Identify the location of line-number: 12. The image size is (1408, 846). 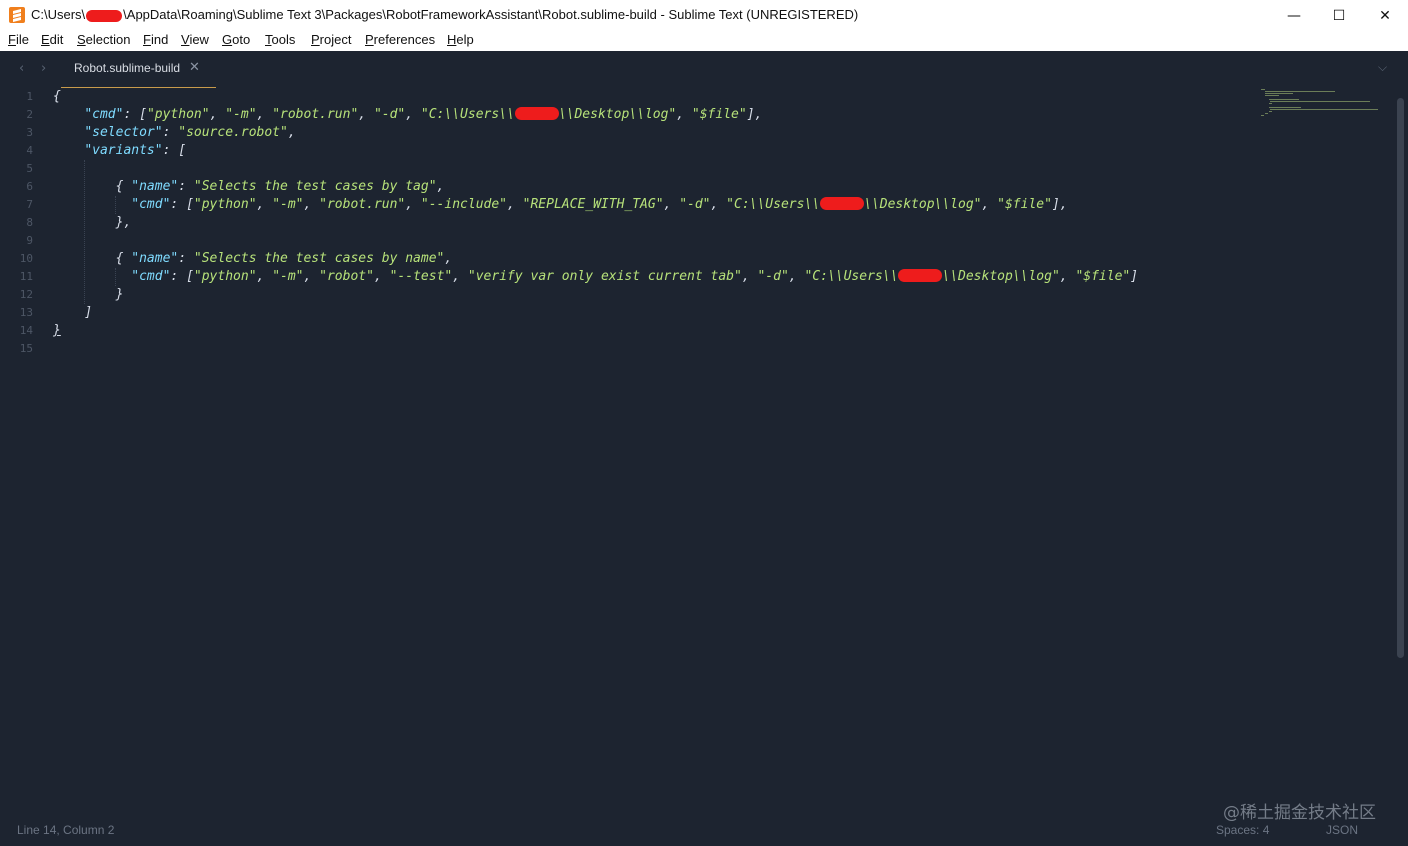
(26, 294).